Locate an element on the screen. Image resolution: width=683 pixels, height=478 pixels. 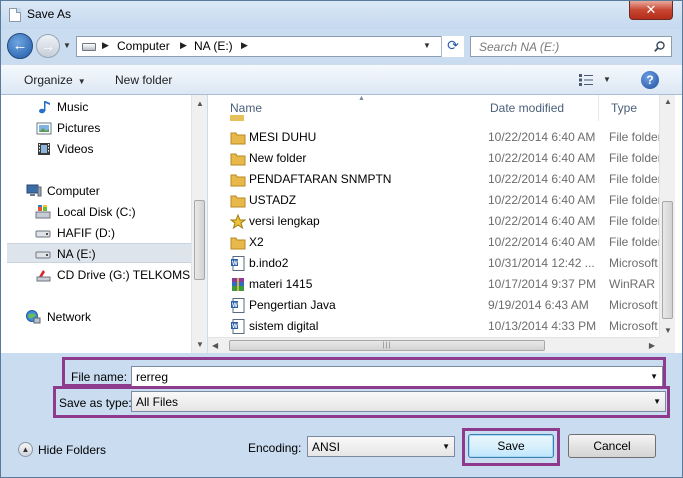
file-name: materi 1415 is located at coordinates (281, 284).